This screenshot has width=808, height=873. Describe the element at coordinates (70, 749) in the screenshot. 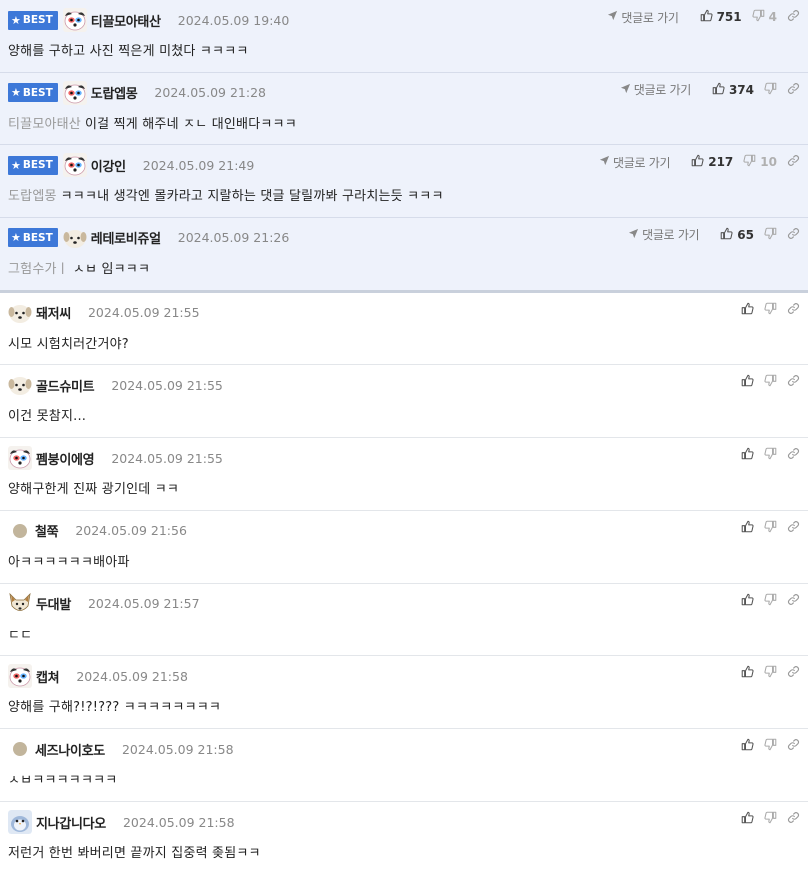

I see `author-name: 세즈나이호도` at that location.